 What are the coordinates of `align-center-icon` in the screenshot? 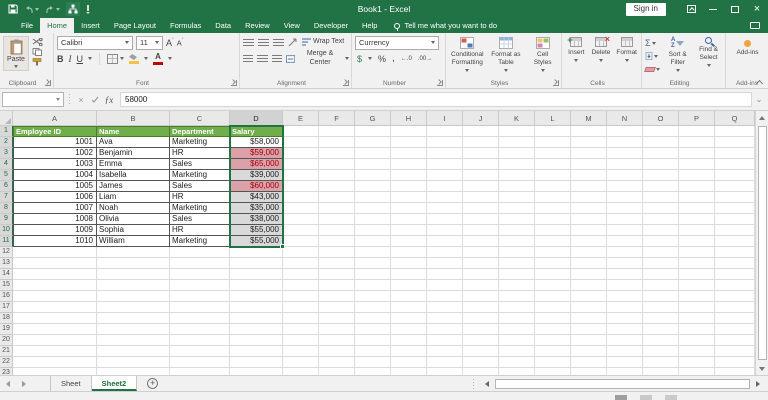 It's located at (262, 58).